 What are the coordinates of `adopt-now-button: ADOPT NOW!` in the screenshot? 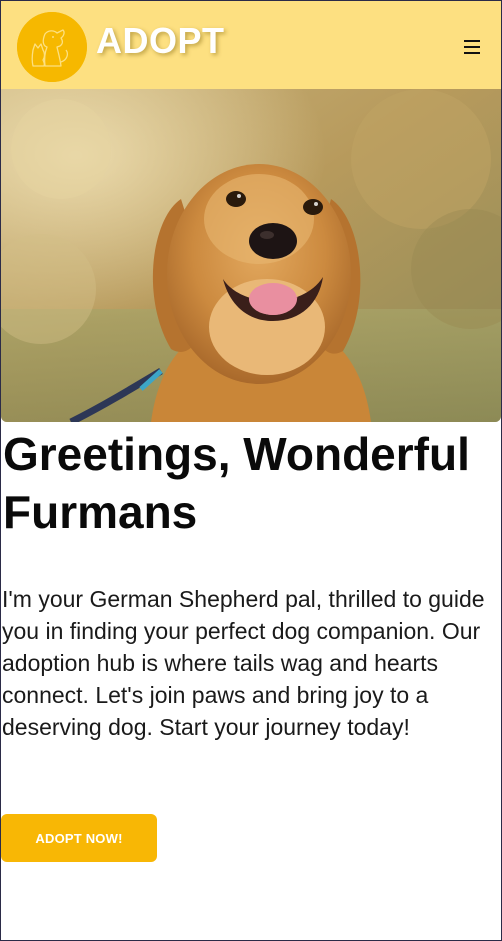 It's located at (79, 838).